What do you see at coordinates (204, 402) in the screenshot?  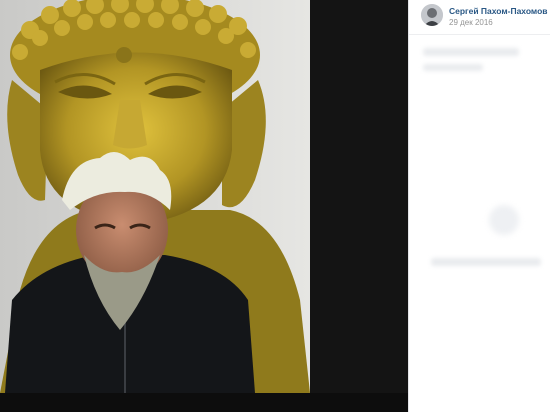 I see `viewer-bottom-bar` at bounding box center [204, 402].